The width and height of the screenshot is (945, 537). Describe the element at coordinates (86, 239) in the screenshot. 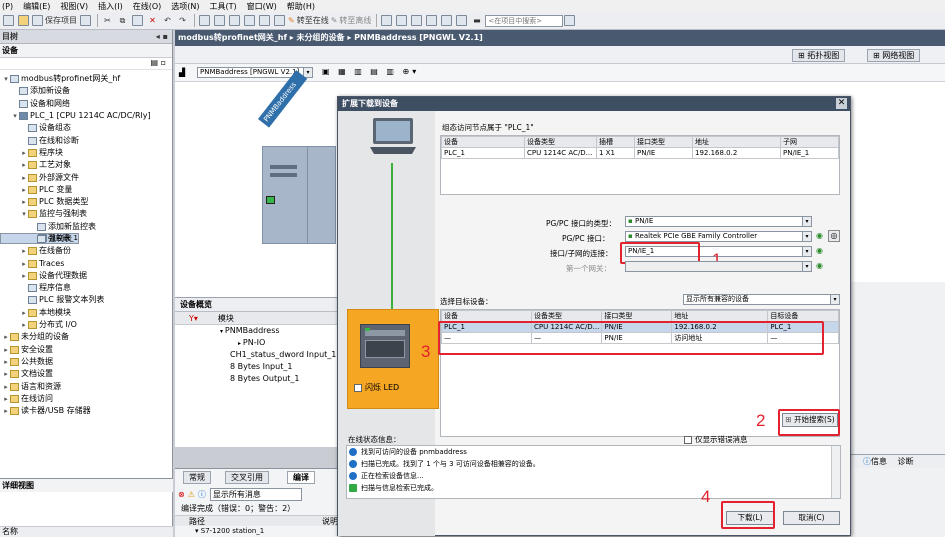

I see `tree-item: 强制表` at that location.